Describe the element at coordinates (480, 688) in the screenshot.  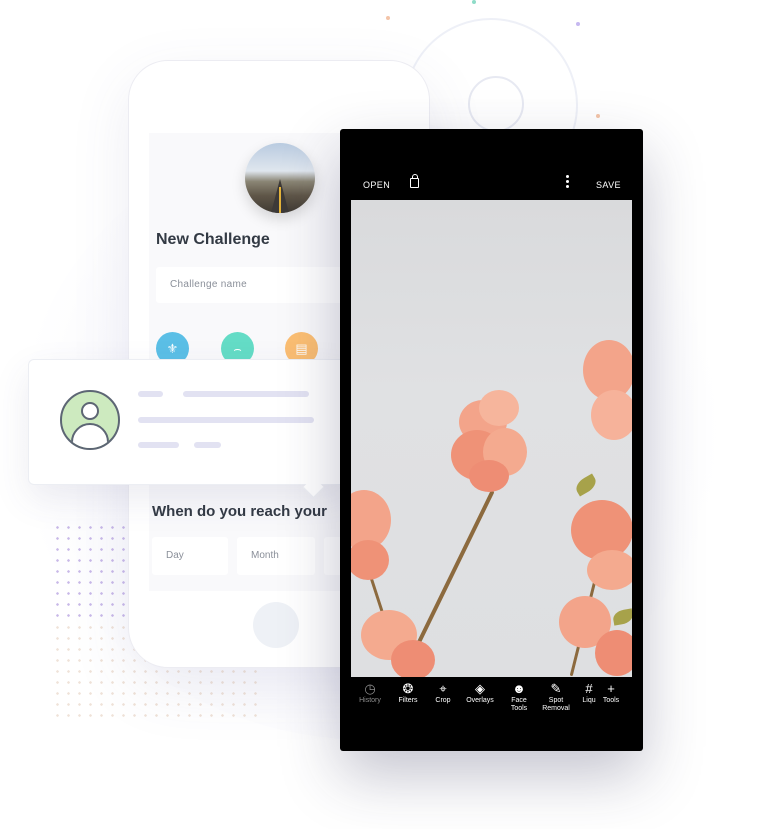
I see `layers-icon: ◈` at that location.